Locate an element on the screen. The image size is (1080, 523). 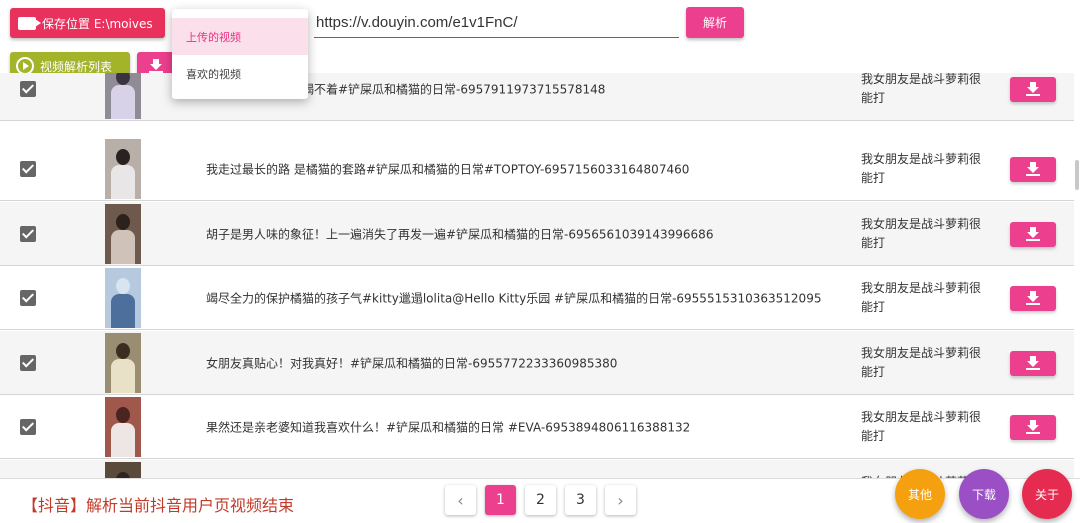
page-button-1: 1 is located at coordinates (500, 500).